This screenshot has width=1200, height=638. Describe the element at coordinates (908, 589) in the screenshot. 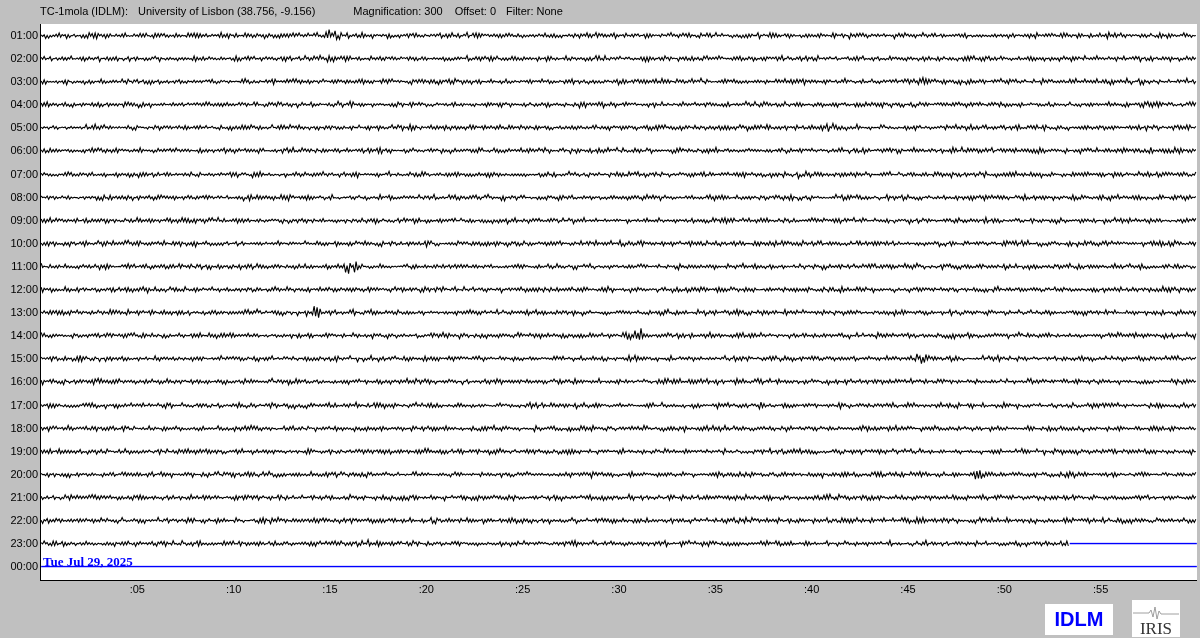

I see `minute-tick-label: :45` at that location.